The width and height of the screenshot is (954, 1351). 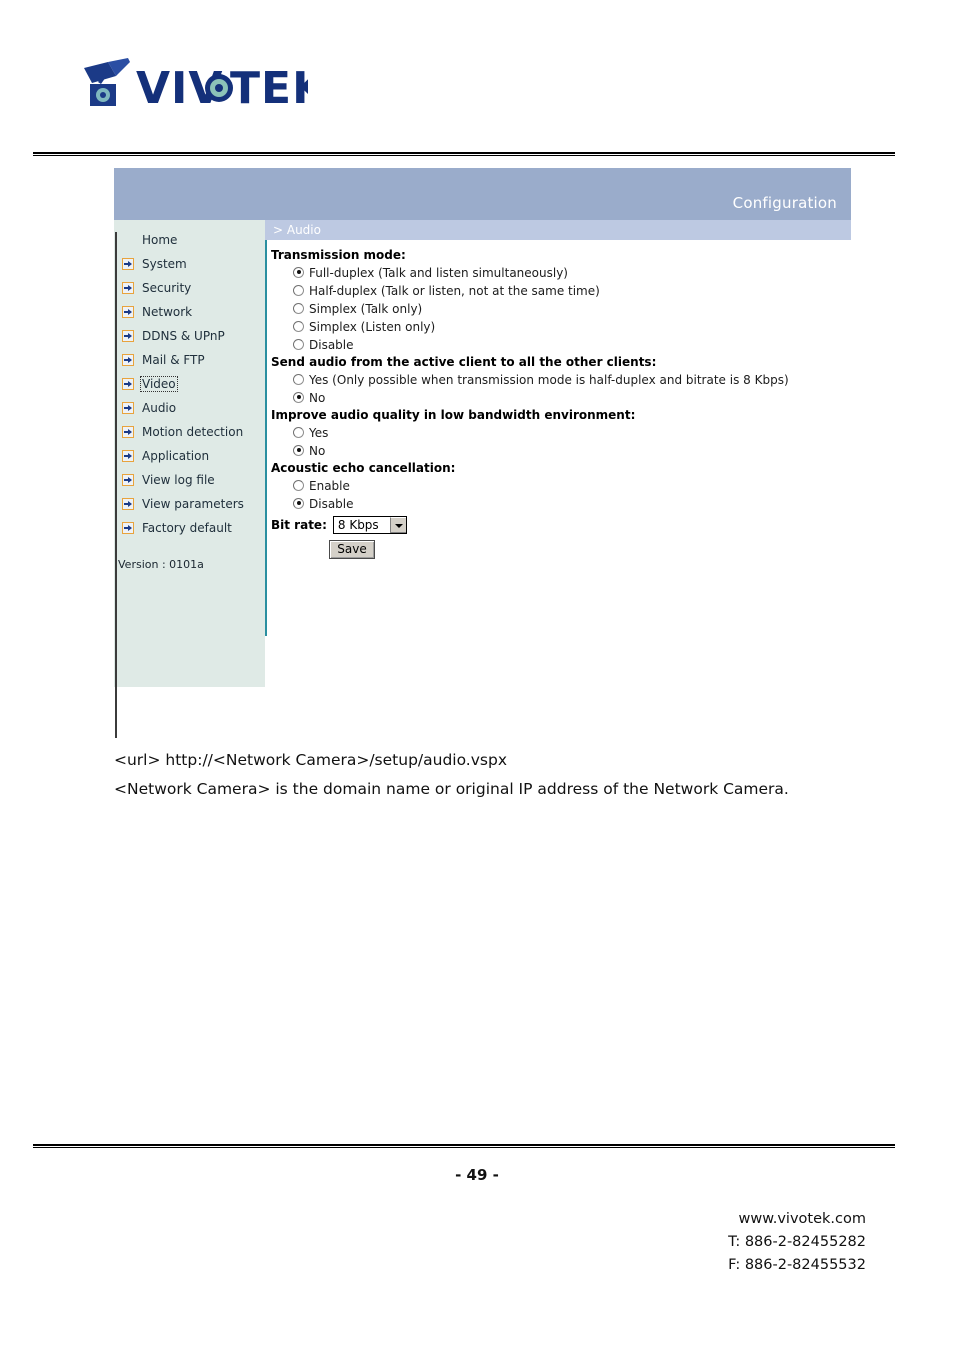 I want to click on sidebar-item-label: Audio, so click(x=159, y=408).